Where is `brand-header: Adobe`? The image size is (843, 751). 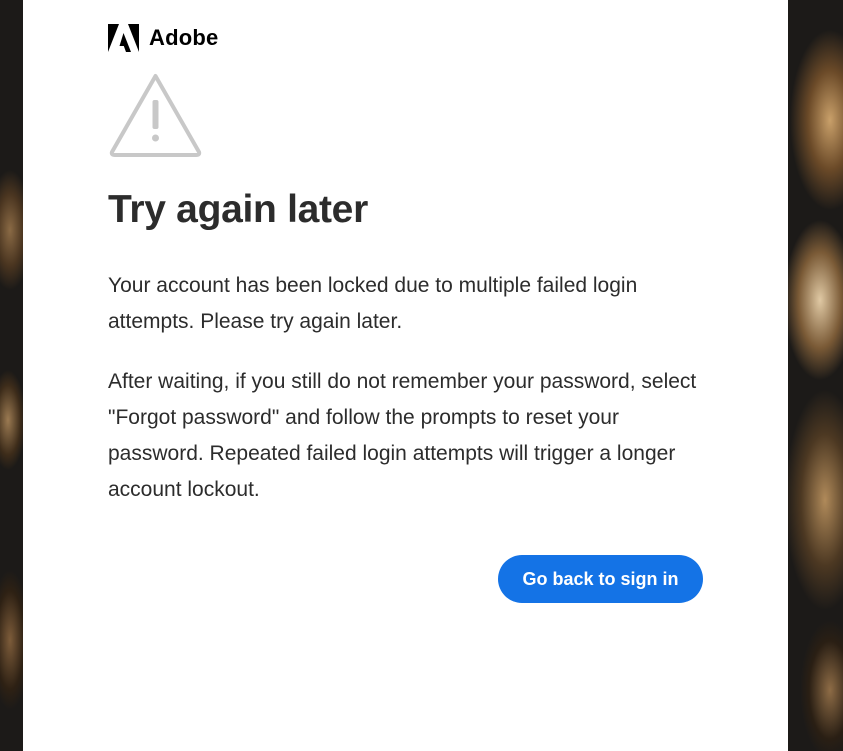
brand-header: Adobe is located at coordinates (163, 38).